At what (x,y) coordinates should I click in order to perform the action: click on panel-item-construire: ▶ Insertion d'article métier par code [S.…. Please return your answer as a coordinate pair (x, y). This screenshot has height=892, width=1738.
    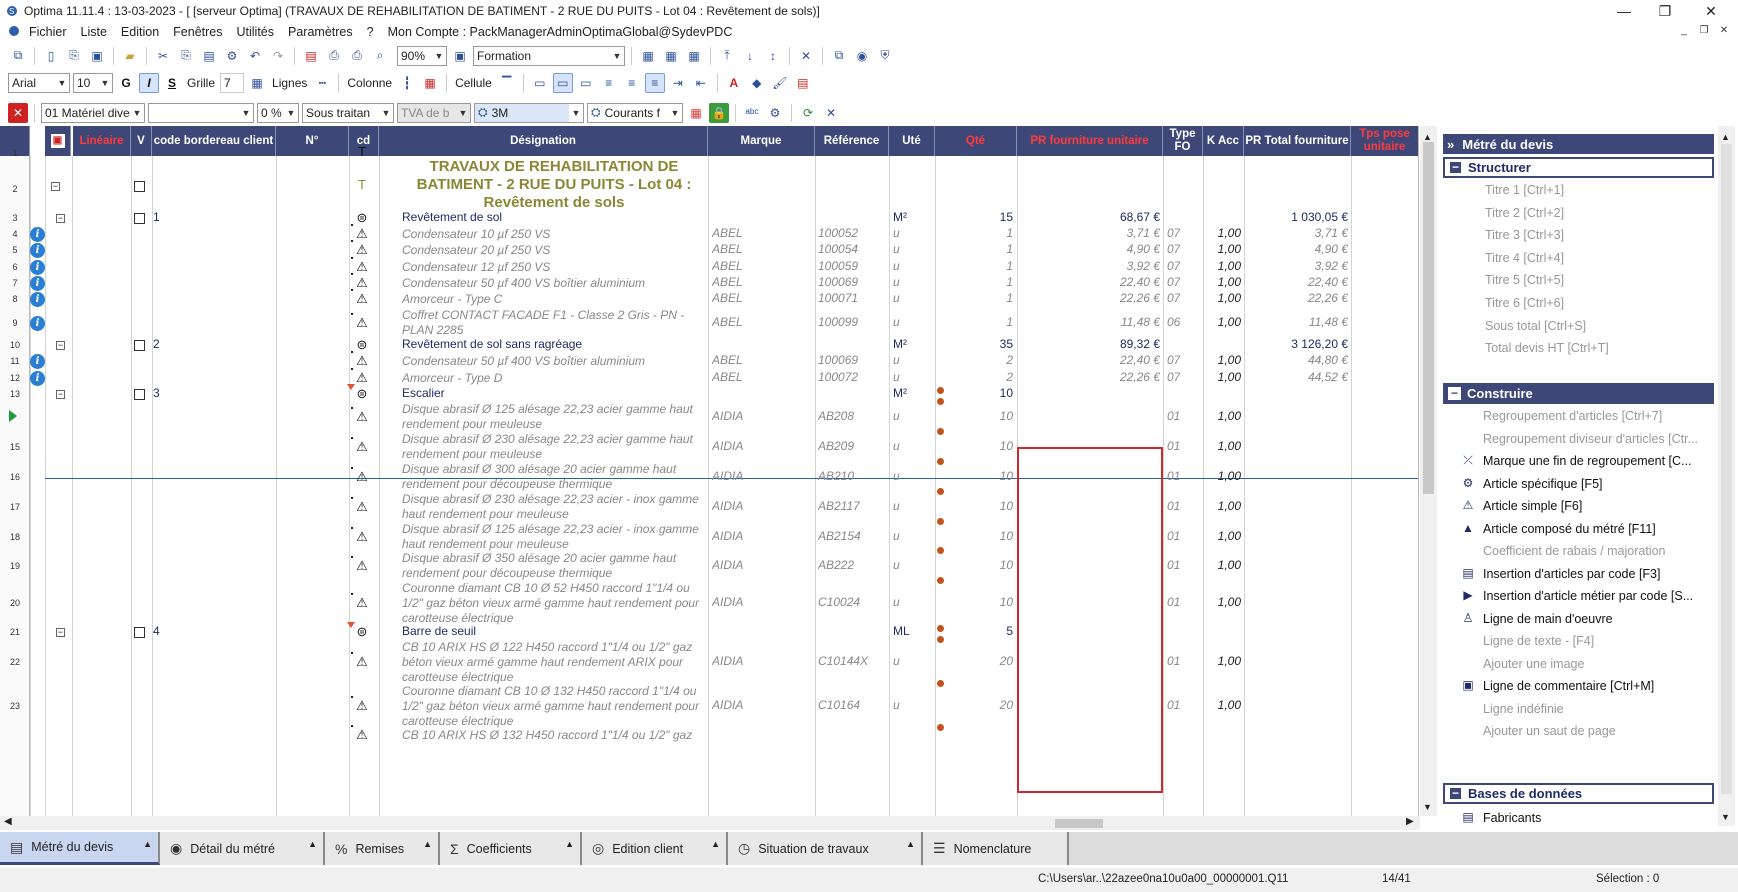
    Looking at the image, I should click on (1576, 596).